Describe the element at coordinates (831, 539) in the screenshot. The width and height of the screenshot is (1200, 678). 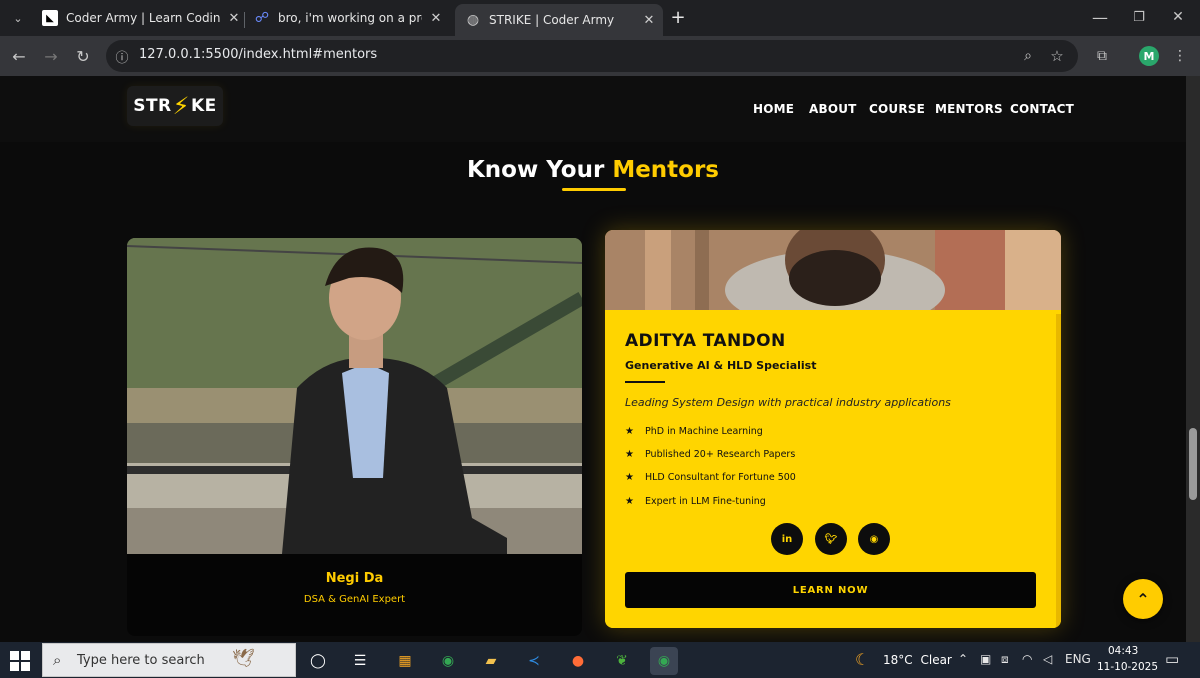
I see `twitter-icon: 🐦︎` at that location.